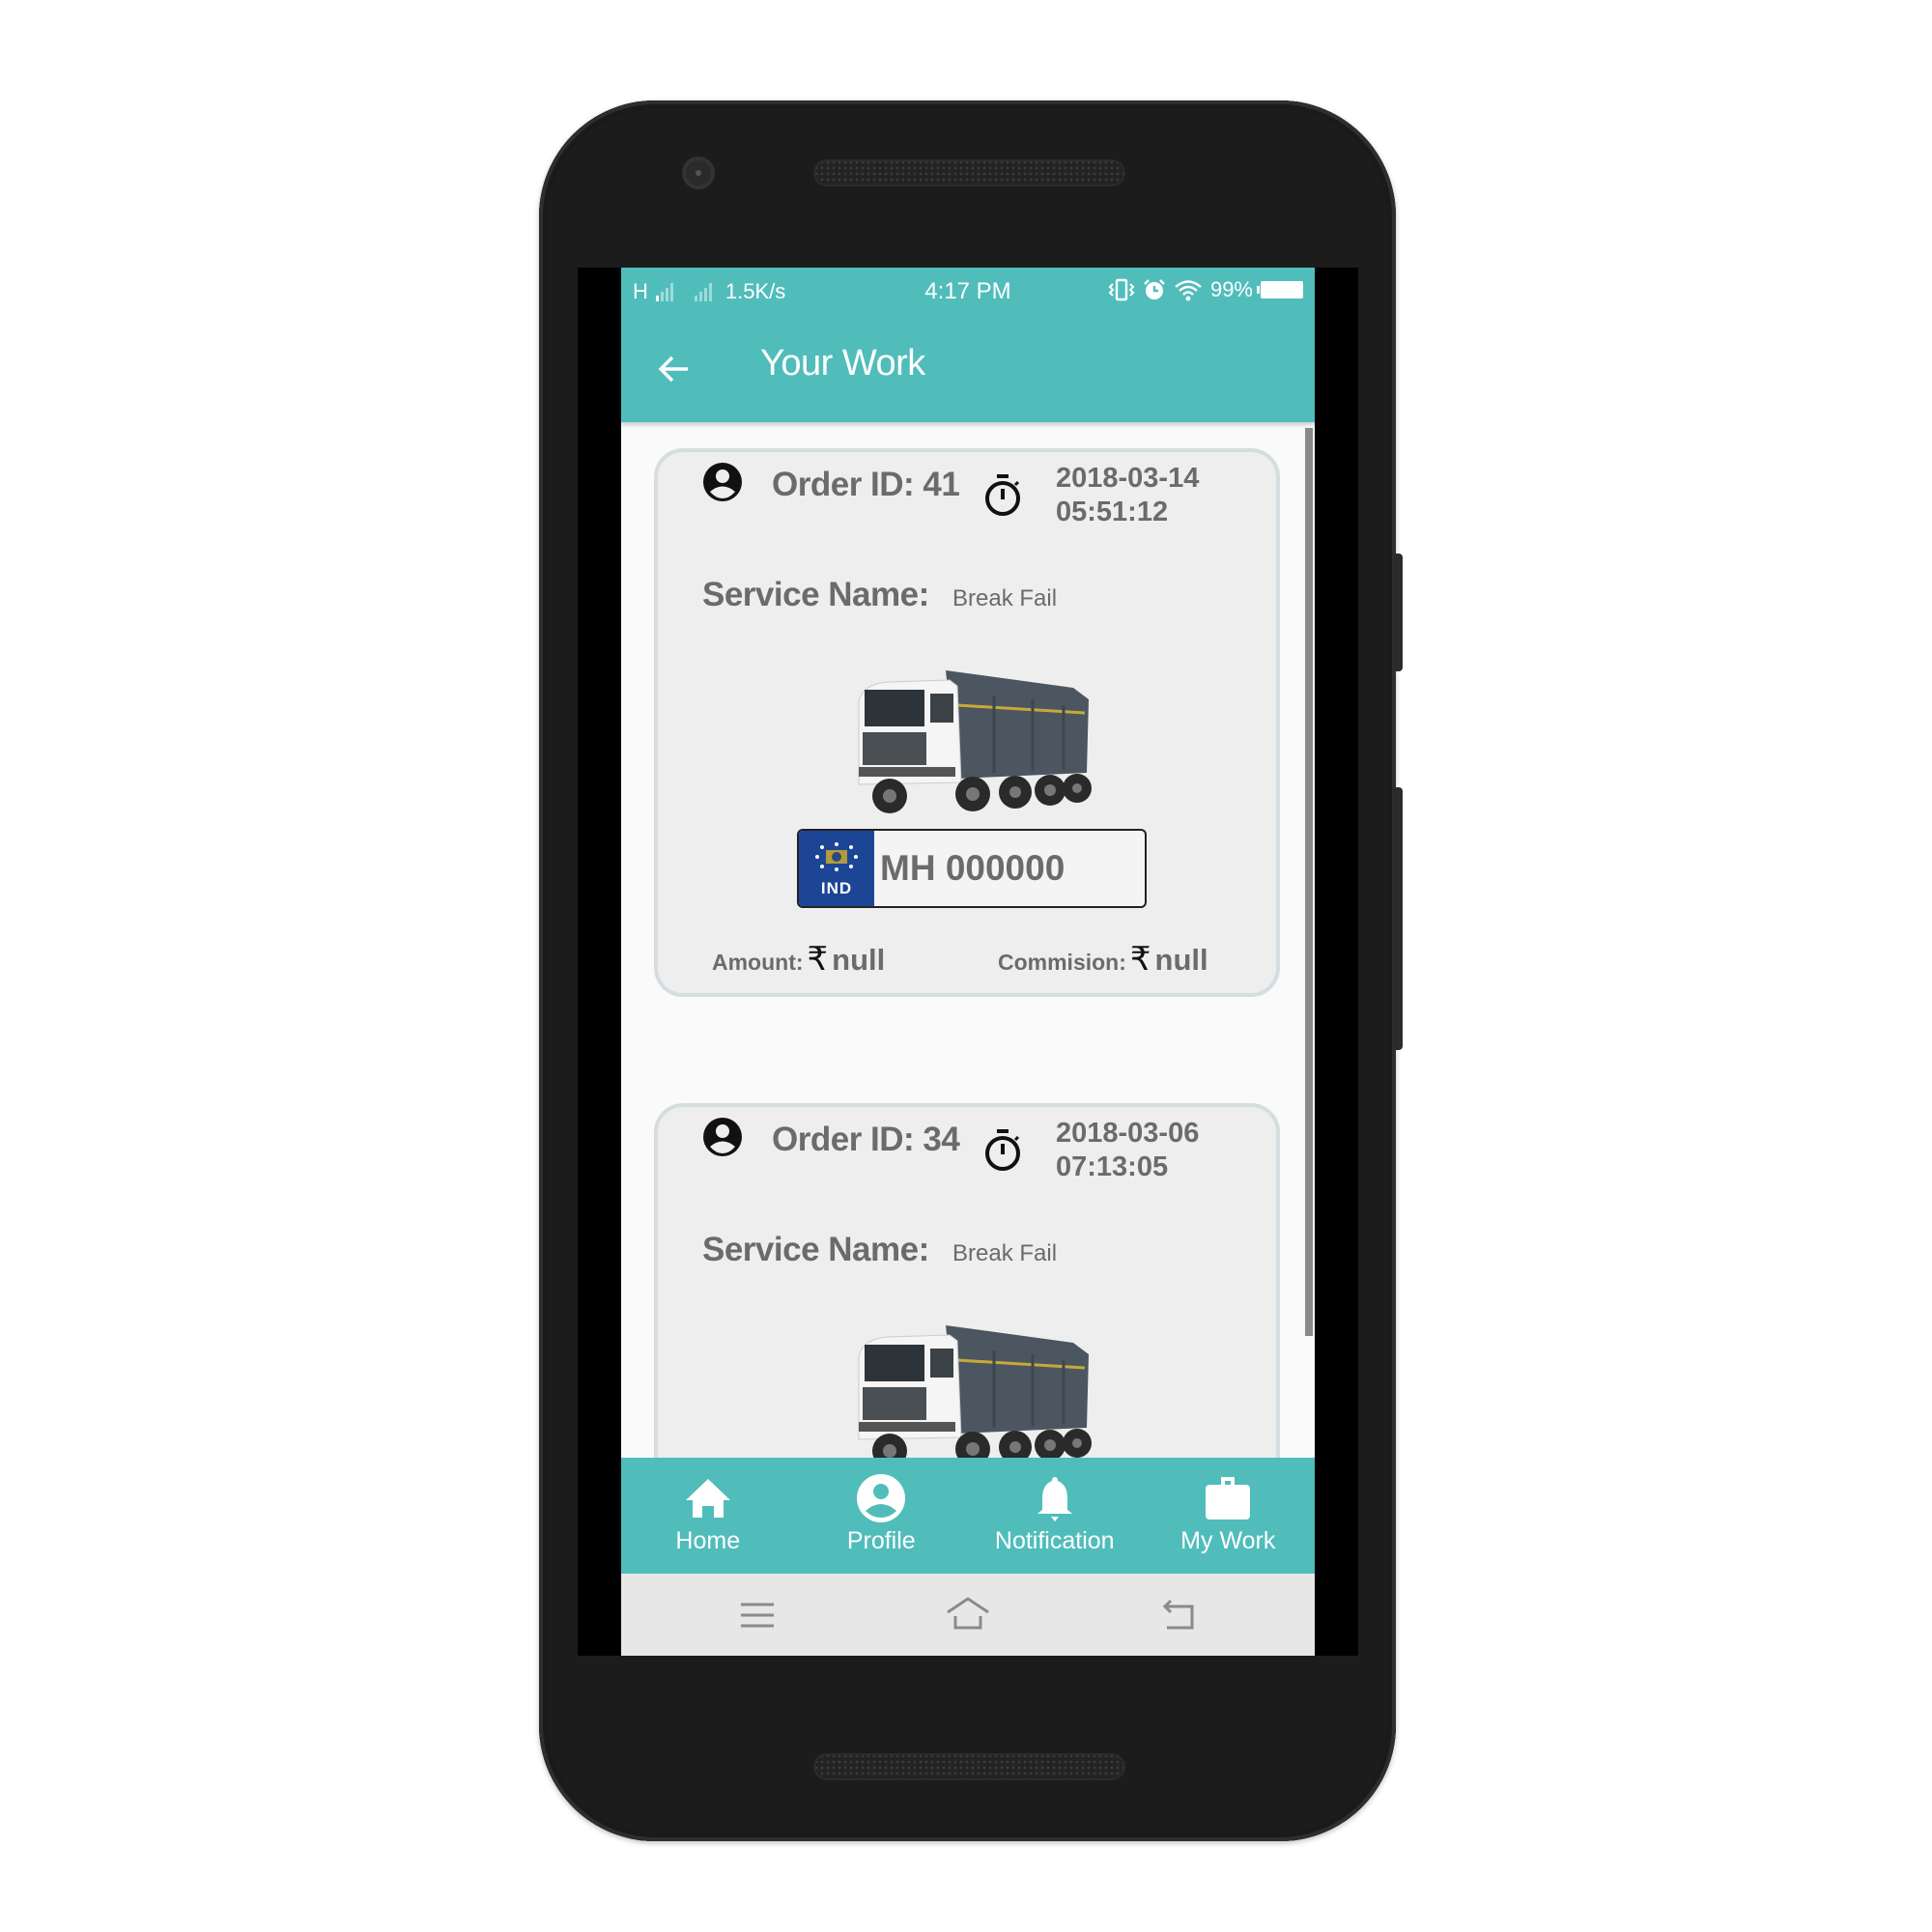 The height and width of the screenshot is (1932, 1932). I want to click on nav-my-work: My Work, so click(1229, 1516).